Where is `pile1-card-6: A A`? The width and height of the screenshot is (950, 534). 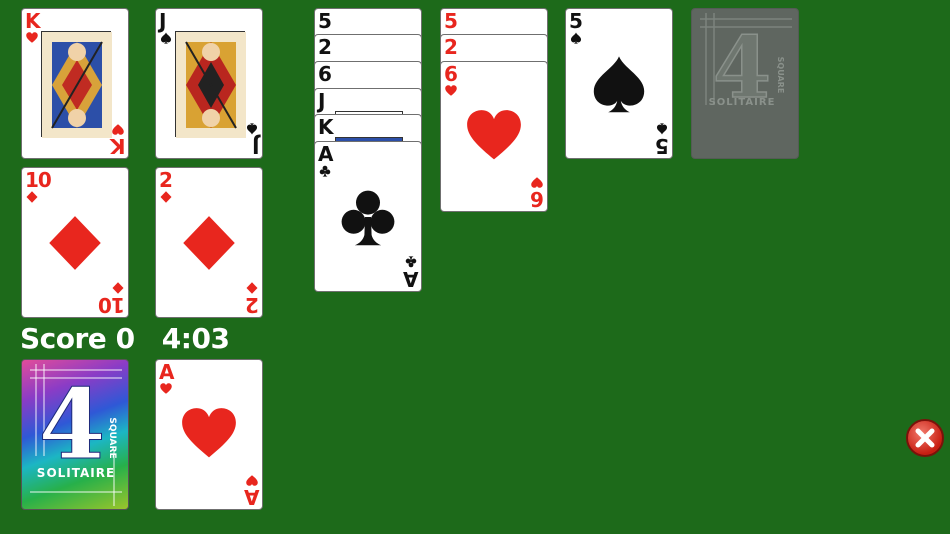
pile1-card-6: A A is located at coordinates (368, 216).